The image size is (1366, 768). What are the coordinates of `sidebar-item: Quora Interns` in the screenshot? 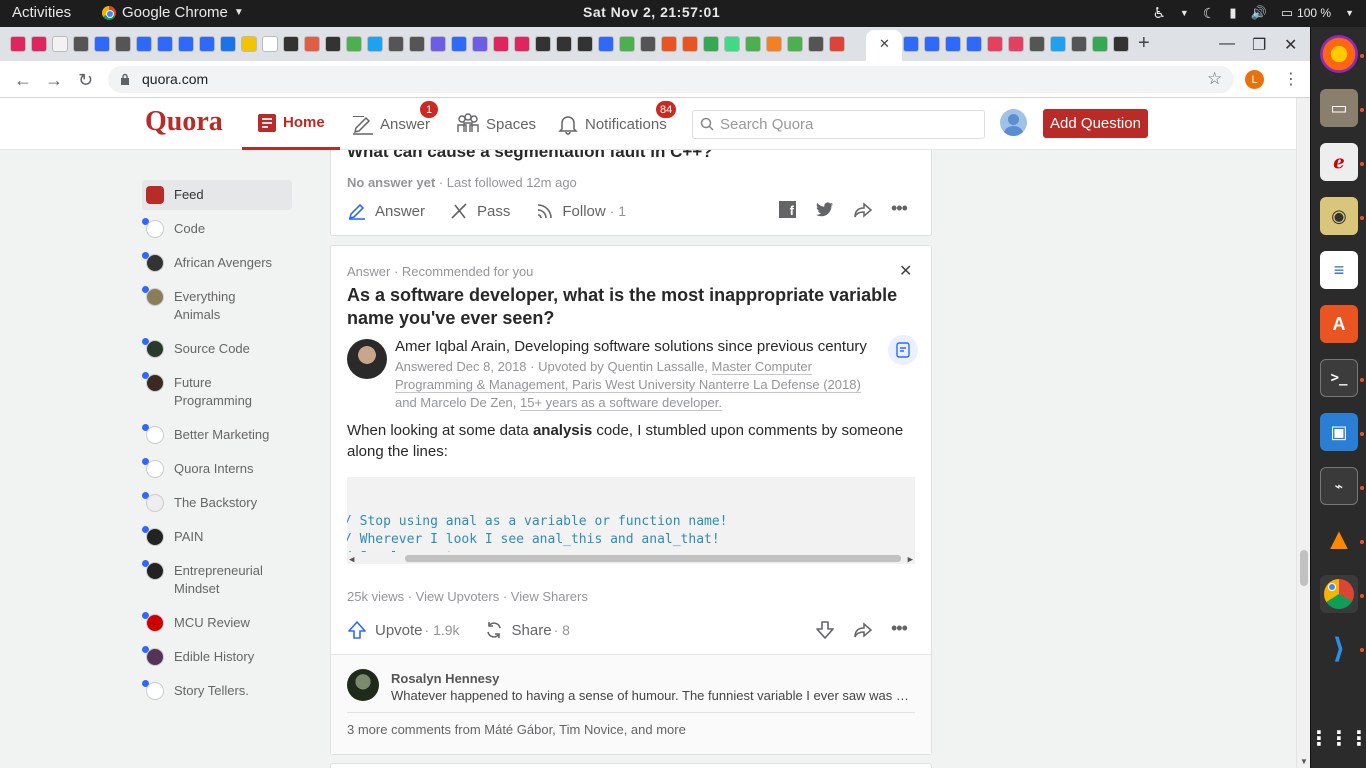 It's located at (217, 469).